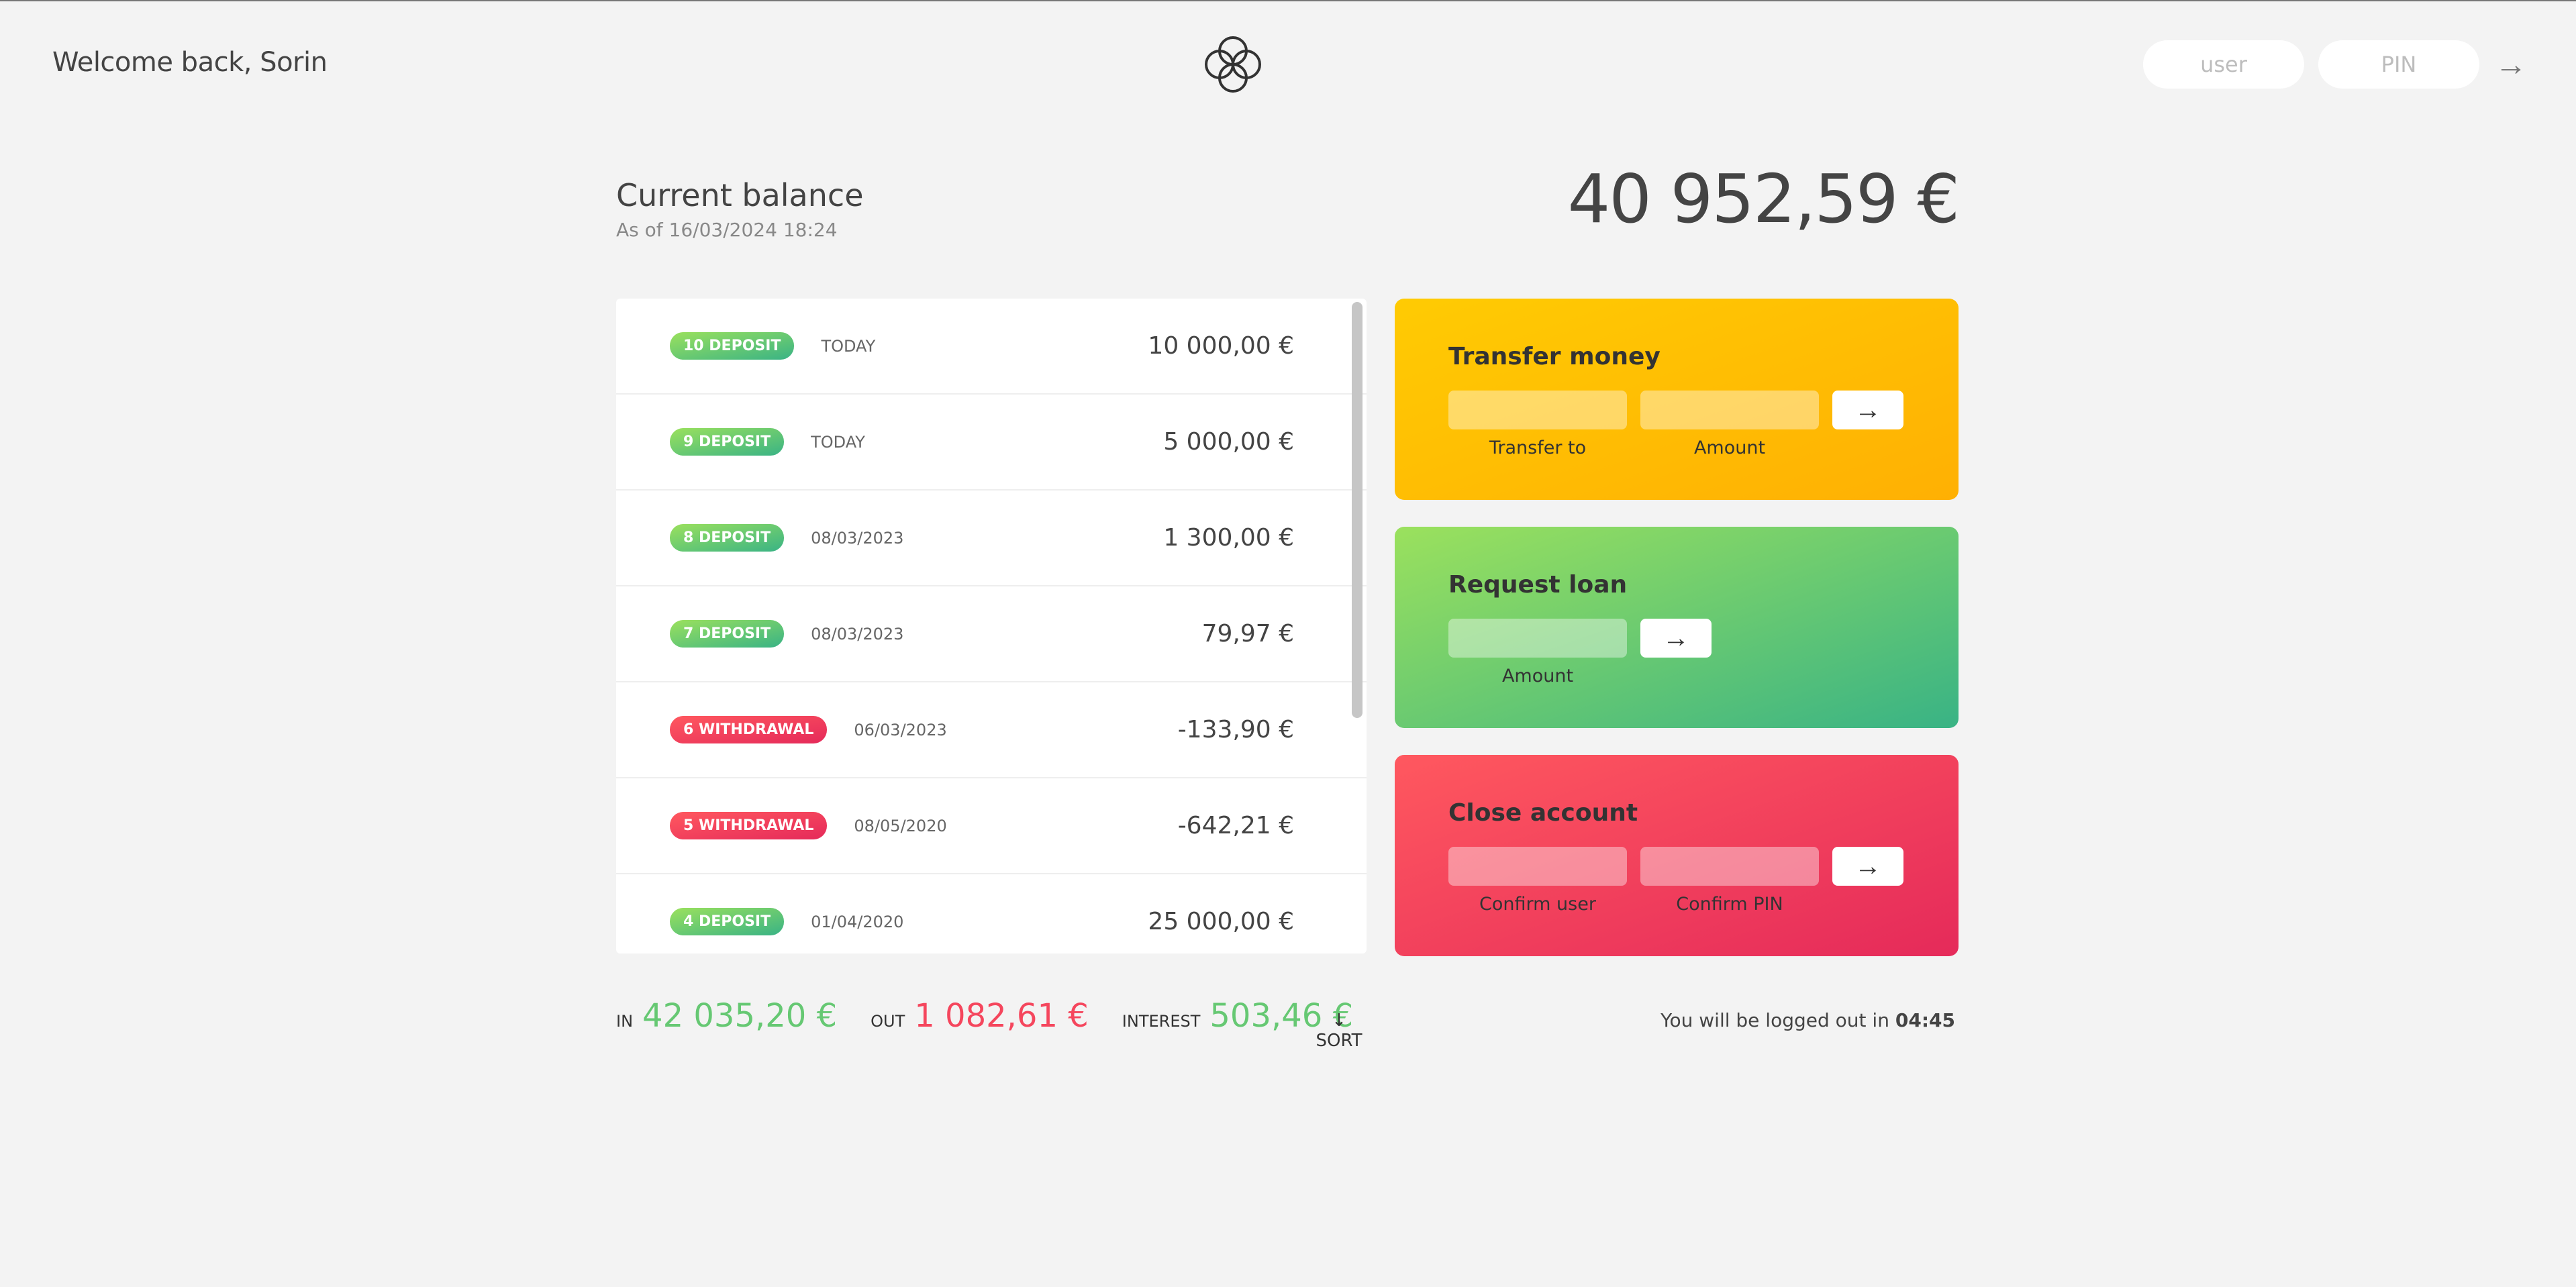  Describe the element at coordinates (1925, 1020) in the screenshot. I see `logout-timer-value: 04:45` at that location.